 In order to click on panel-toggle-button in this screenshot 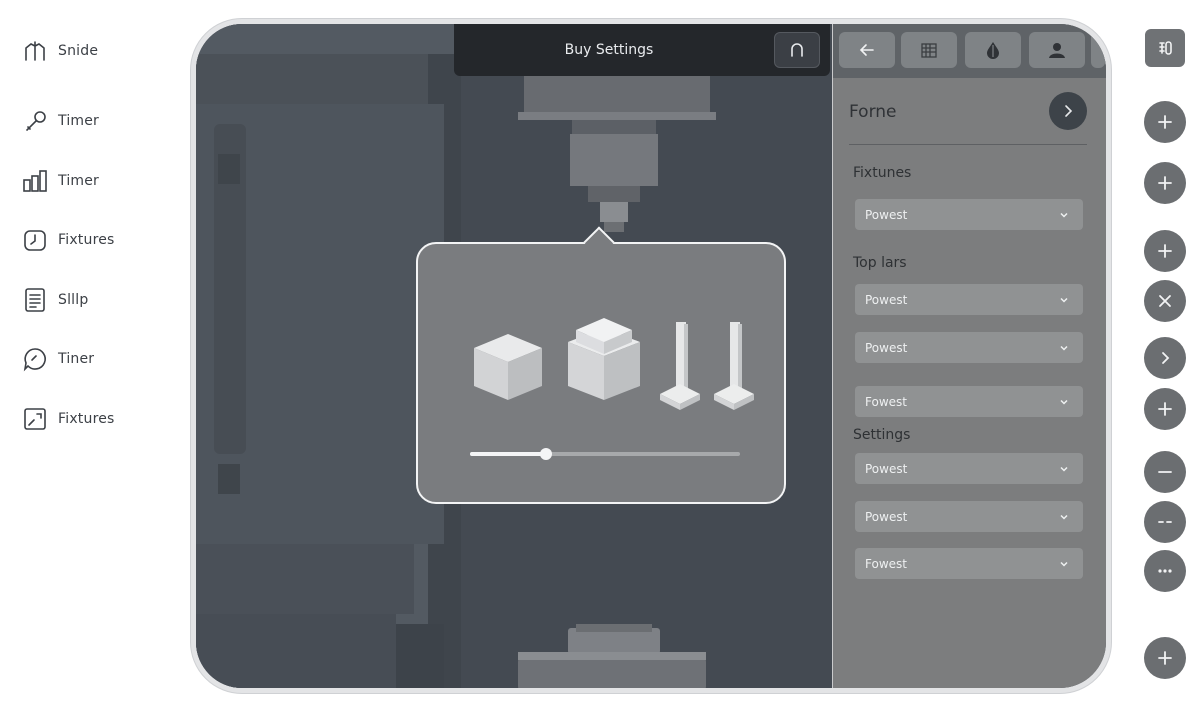, I will do `click(1165, 48)`.